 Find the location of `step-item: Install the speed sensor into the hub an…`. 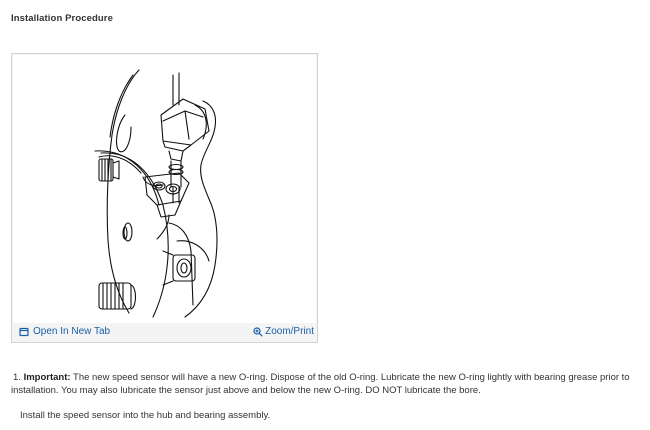

step-item: Install the speed sensor into the hub an… is located at coordinates (330, 415).